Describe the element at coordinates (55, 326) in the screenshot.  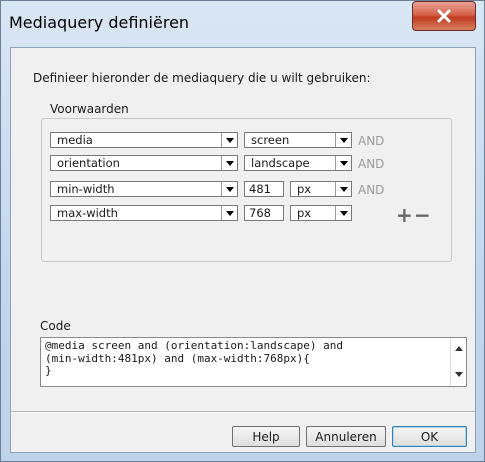
I see `code-label: Code` at that location.